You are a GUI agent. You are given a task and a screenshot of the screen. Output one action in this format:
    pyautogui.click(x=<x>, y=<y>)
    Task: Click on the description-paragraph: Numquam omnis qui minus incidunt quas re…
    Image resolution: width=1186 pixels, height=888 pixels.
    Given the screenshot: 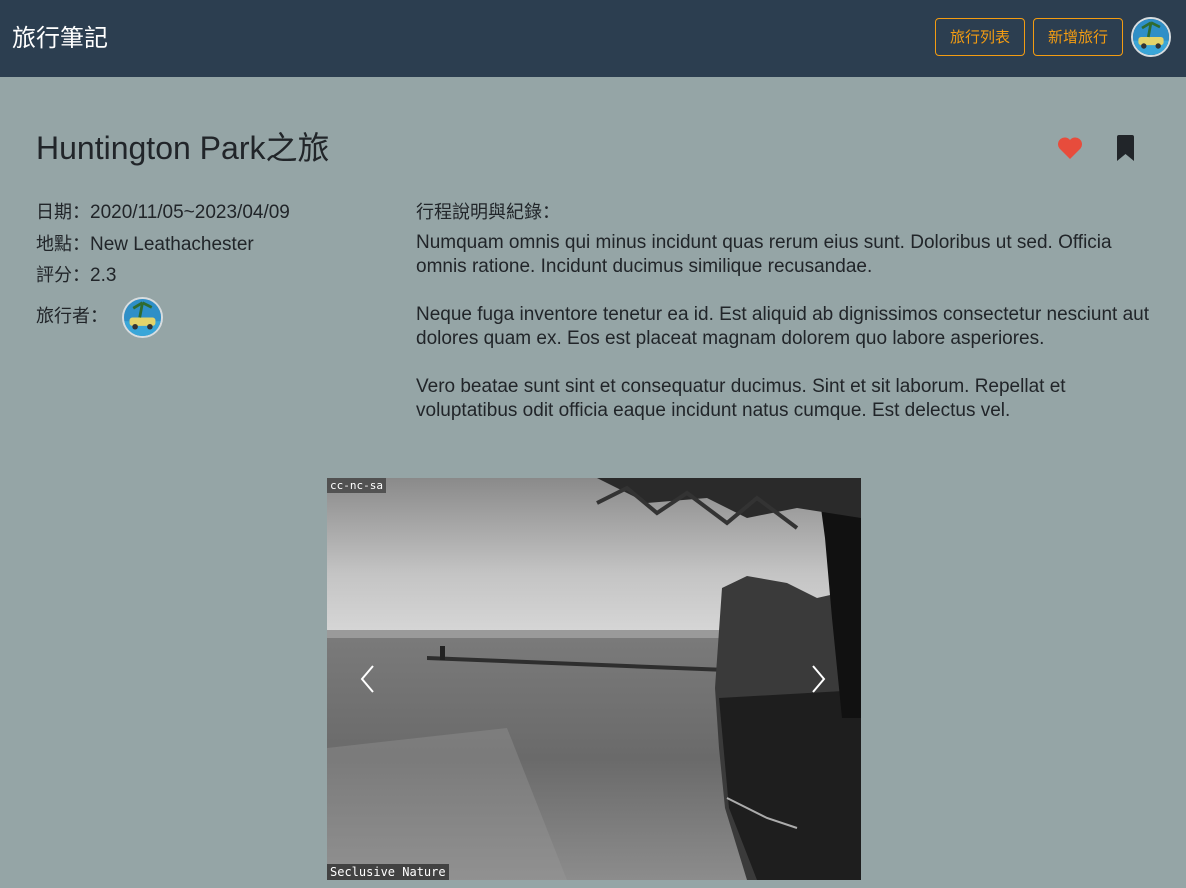 What is the action you would take?
    pyautogui.click(x=764, y=254)
    